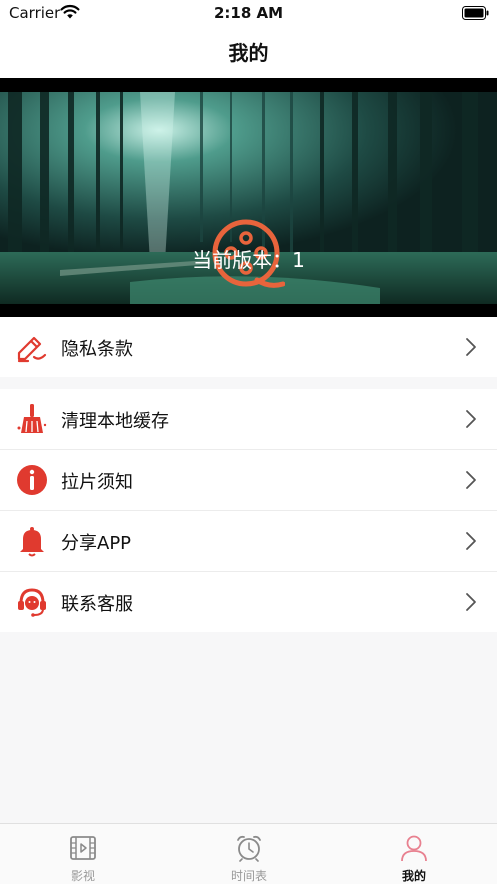 The height and width of the screenshot is (884, 497). I want to click on info-icon, so click(32, 480).